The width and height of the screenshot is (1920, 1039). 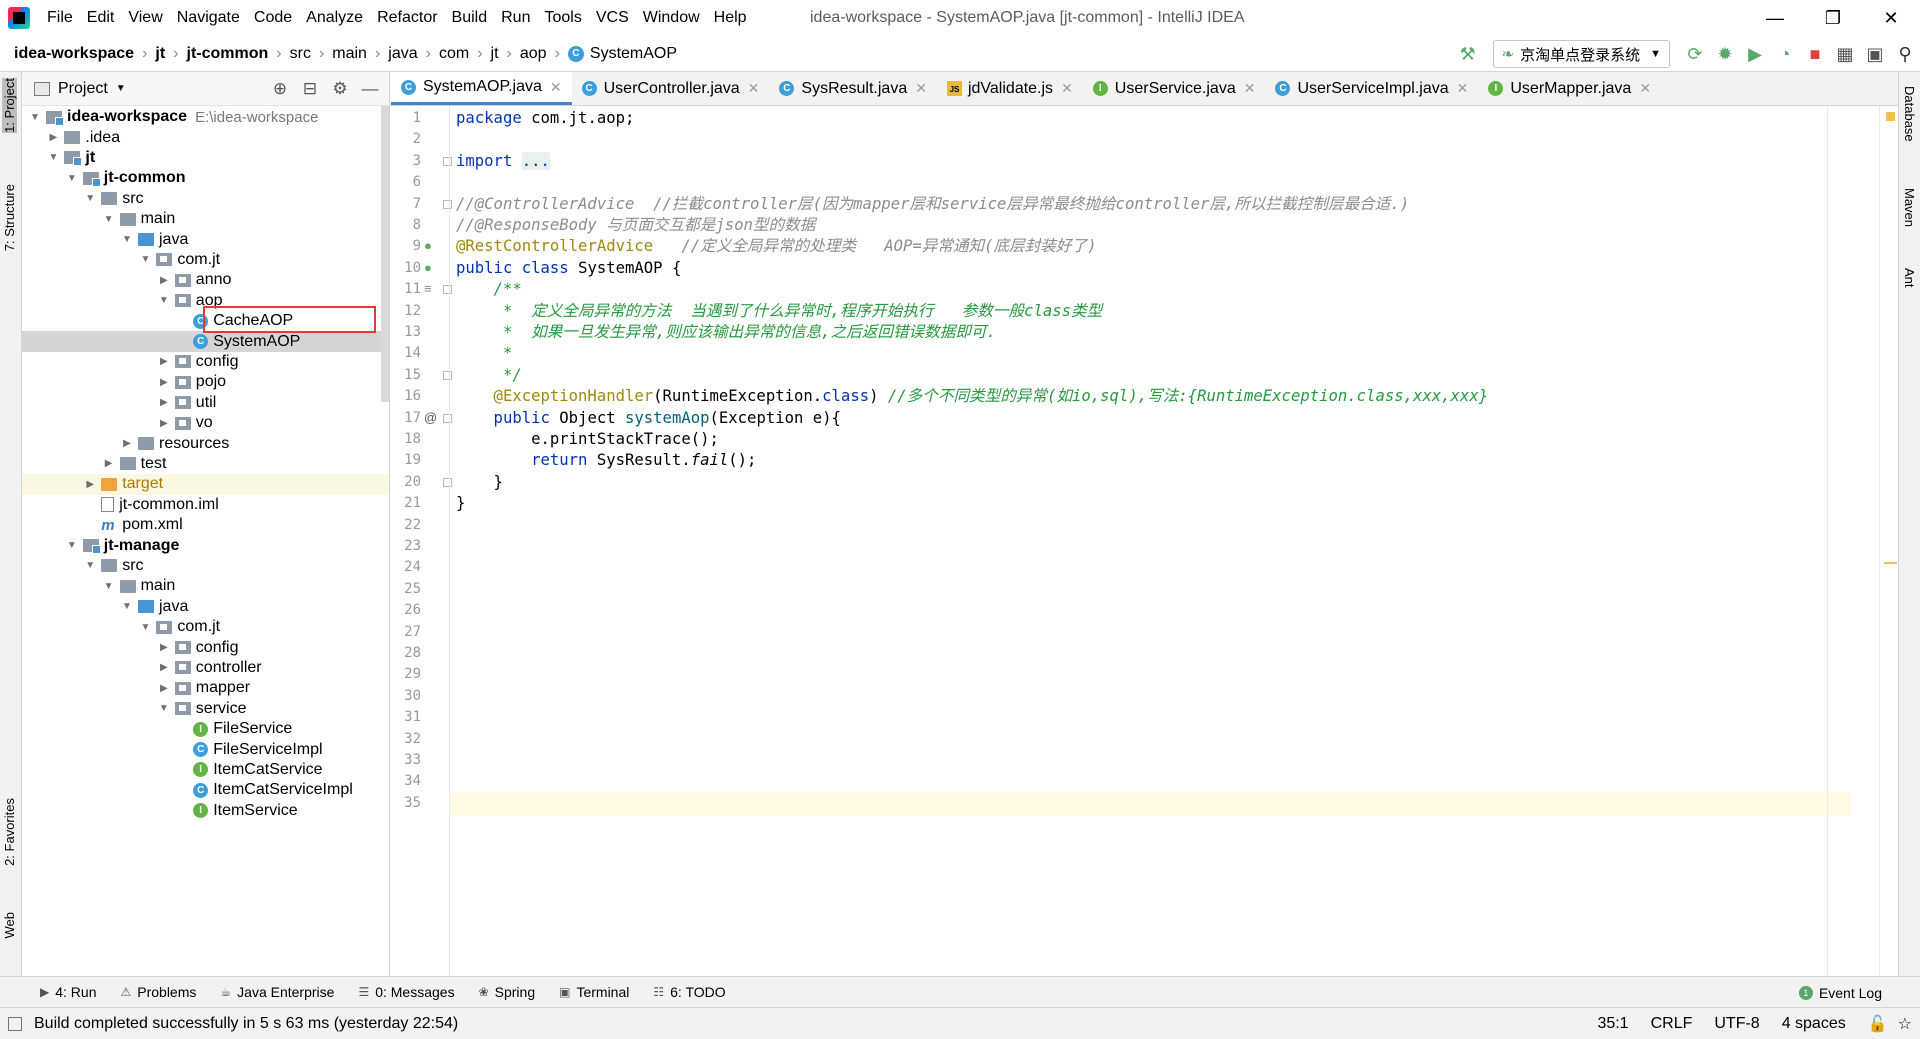 I want to click on tree-node: I ItemCatService, so click(x=205, y=770).